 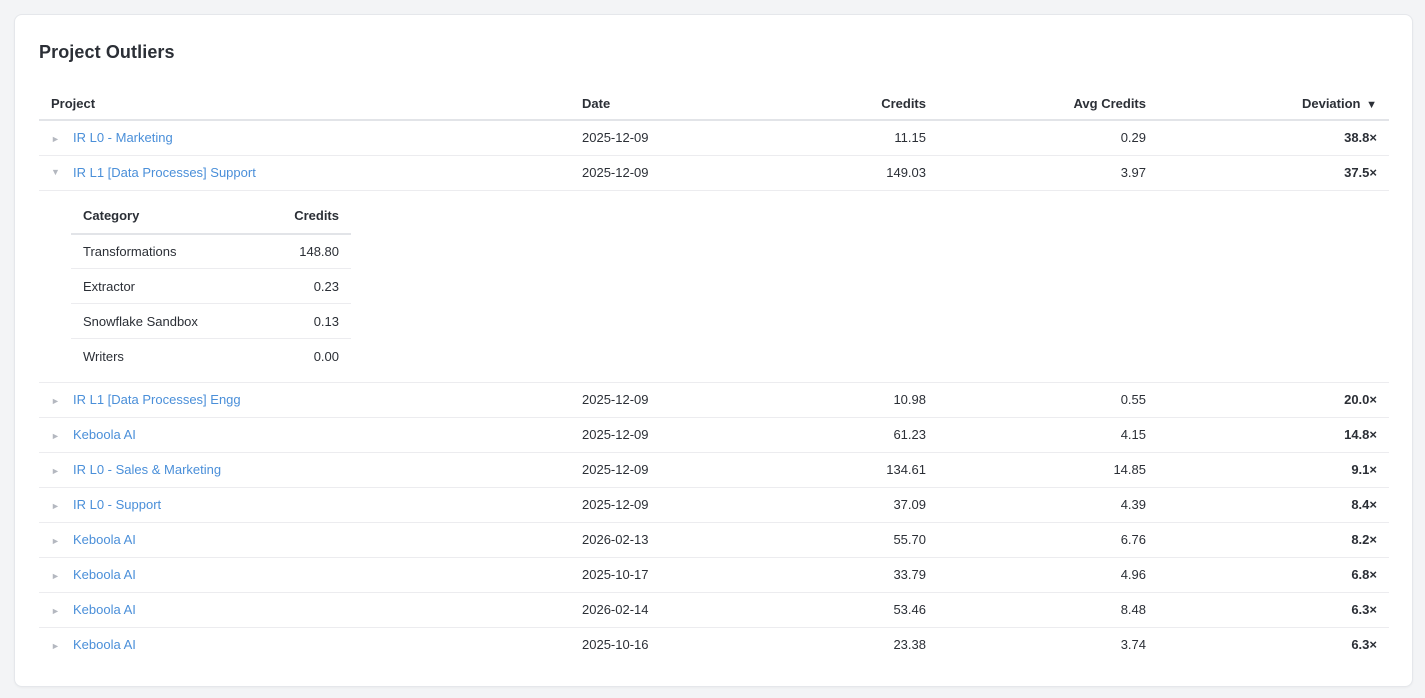 I want to click on project-link: IR L1 [Data Processes] Engg, so click(x=157, y=399).